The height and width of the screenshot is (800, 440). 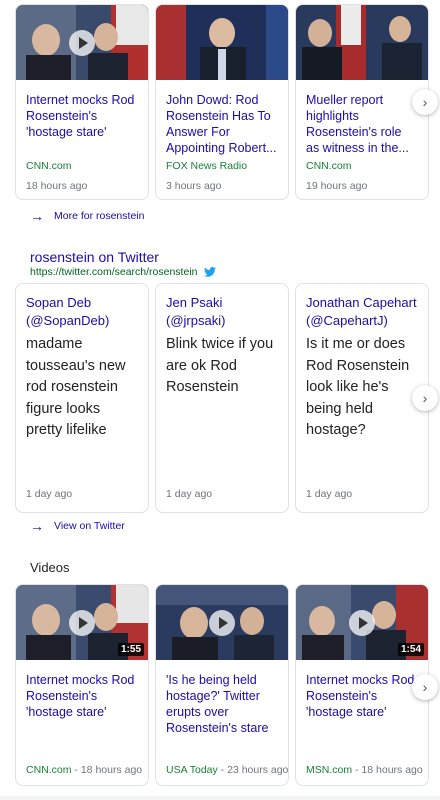 What do you see at coordinates (337, 186) in the screenshot?
I see `news-time: 19 hours ago` at bounding box center [337, 186].